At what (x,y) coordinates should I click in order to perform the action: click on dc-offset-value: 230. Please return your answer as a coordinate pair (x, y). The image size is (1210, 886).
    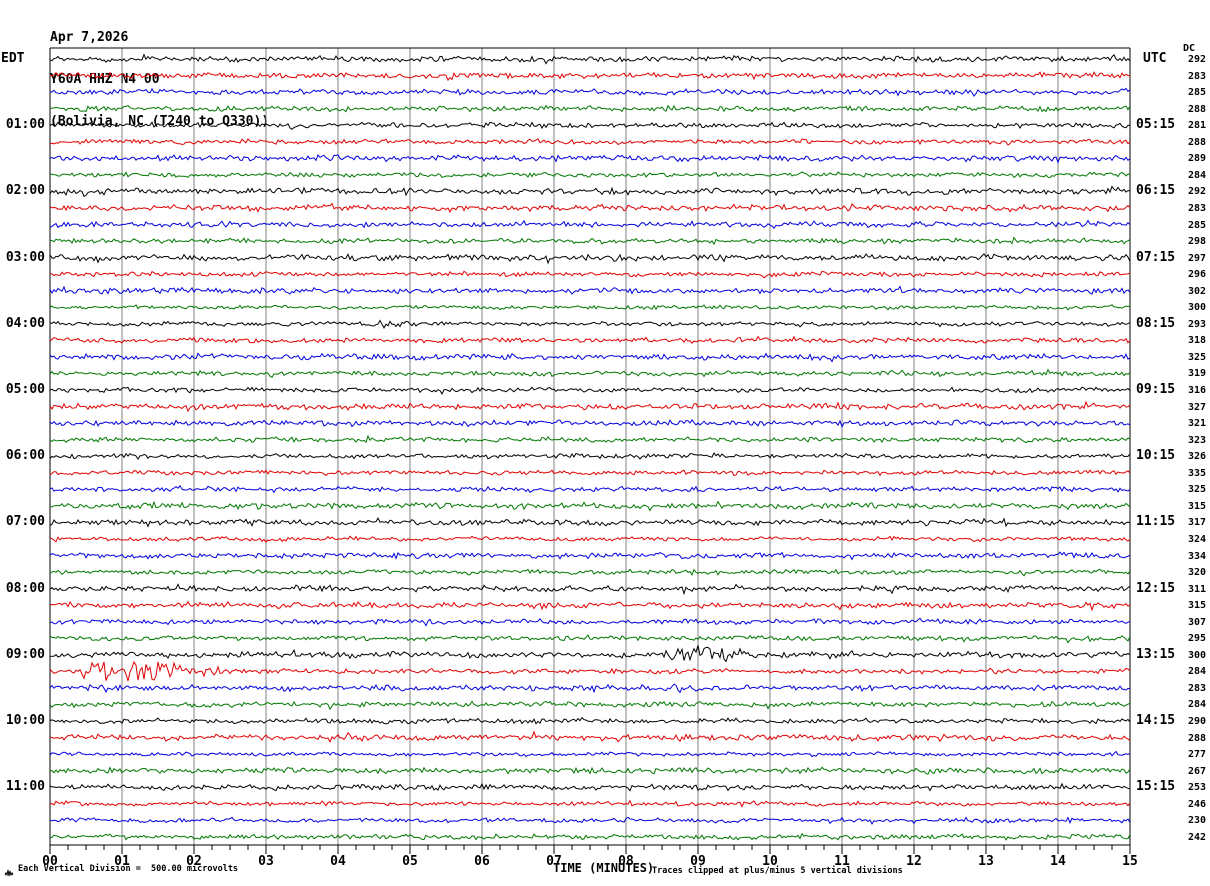
    Looking at the image, I should click on (1196, 821).